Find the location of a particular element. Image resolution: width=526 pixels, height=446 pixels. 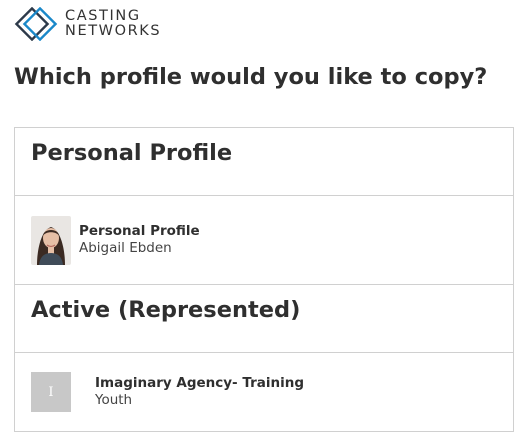

logo-line-2: NETWORKS is located at coordinates (113, 31).